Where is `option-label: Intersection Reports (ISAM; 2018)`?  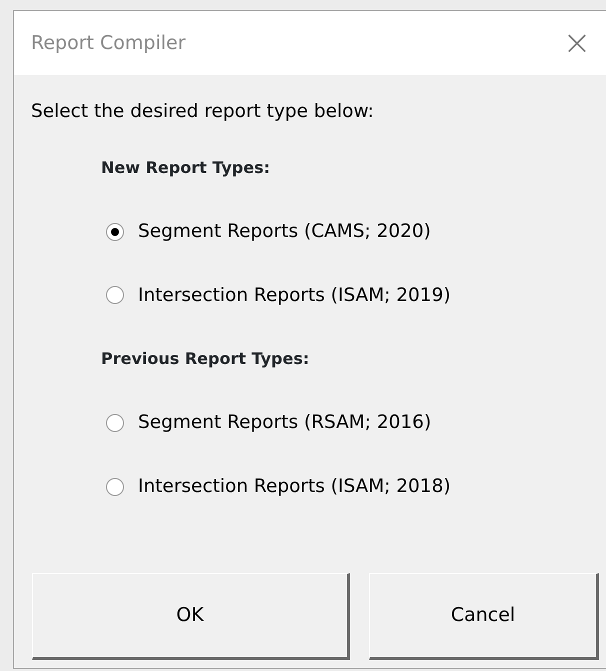 option-label: Intersection Reports (ISAM; 2018) is located at coordinates (294, 487).